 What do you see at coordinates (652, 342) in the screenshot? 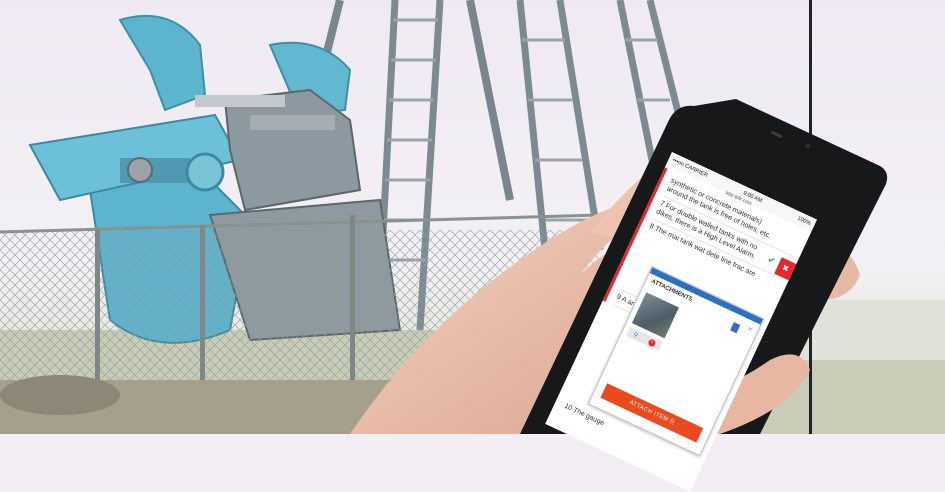
I see `delete-icon: ×` at bounding box center [652, 342].